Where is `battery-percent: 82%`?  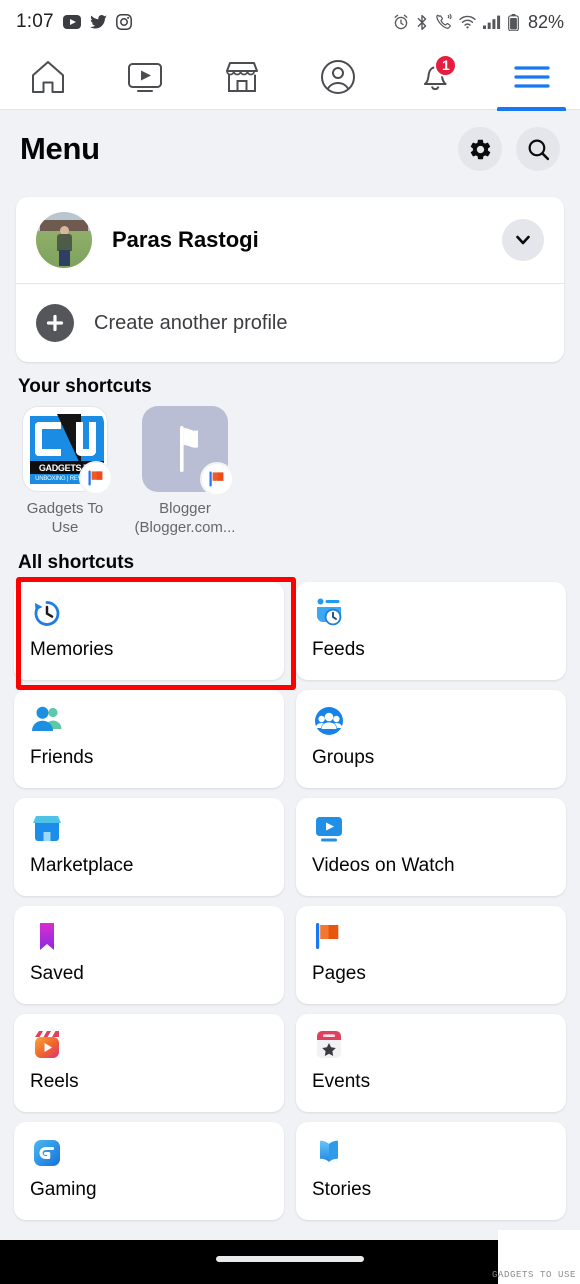
battery-percent: 82% is located at coordinates (545, 21).